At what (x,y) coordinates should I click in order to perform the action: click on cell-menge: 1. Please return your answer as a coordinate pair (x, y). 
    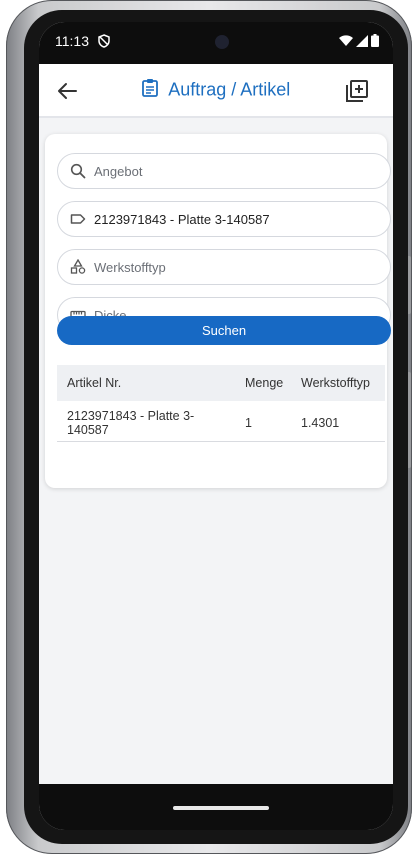
    Looking at the image, I should click on (248, 423).